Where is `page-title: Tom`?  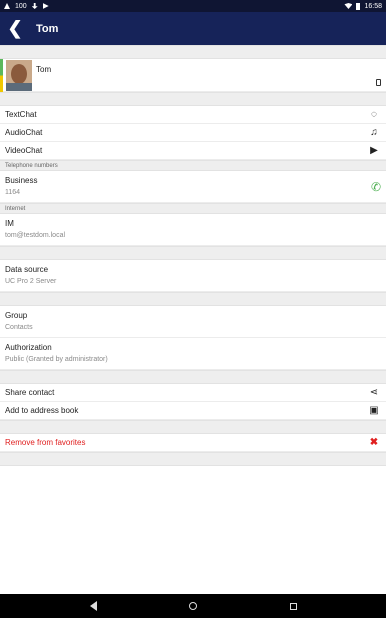
page-title: Tom is located at coordinates (47, 28).